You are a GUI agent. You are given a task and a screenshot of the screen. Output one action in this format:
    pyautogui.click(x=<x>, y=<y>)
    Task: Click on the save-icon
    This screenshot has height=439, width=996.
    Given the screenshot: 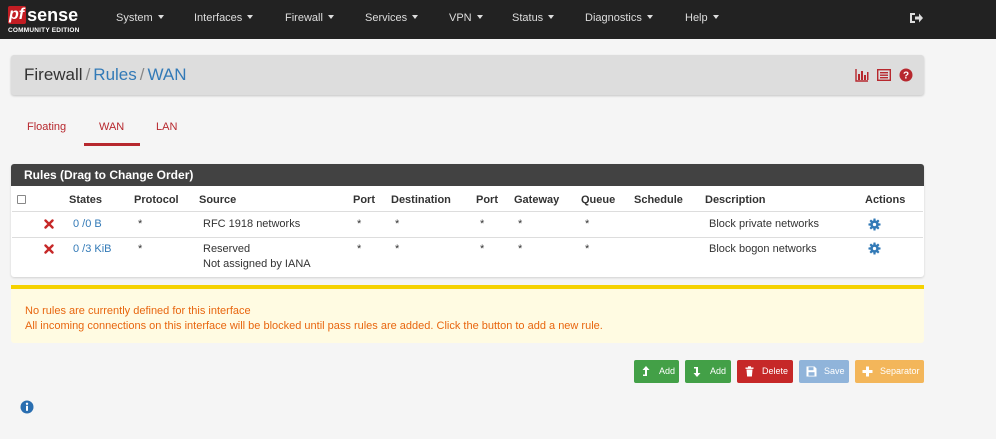 What is the action you would take?
    pyautogui.click(x=811, y=371)
    